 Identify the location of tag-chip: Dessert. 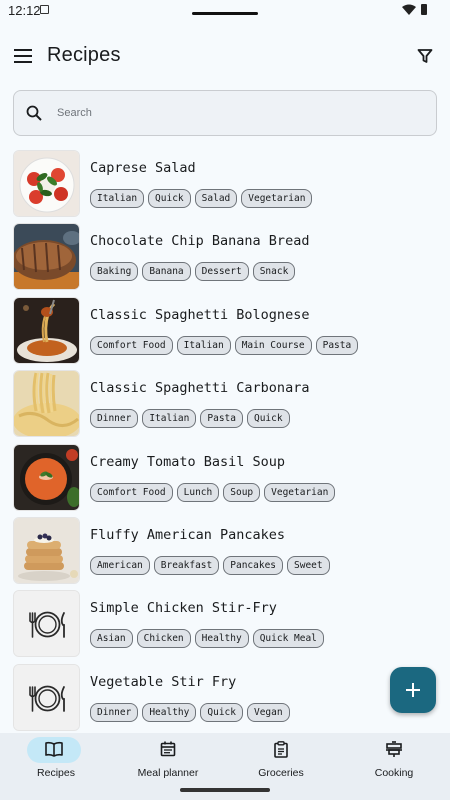
(221, 272).